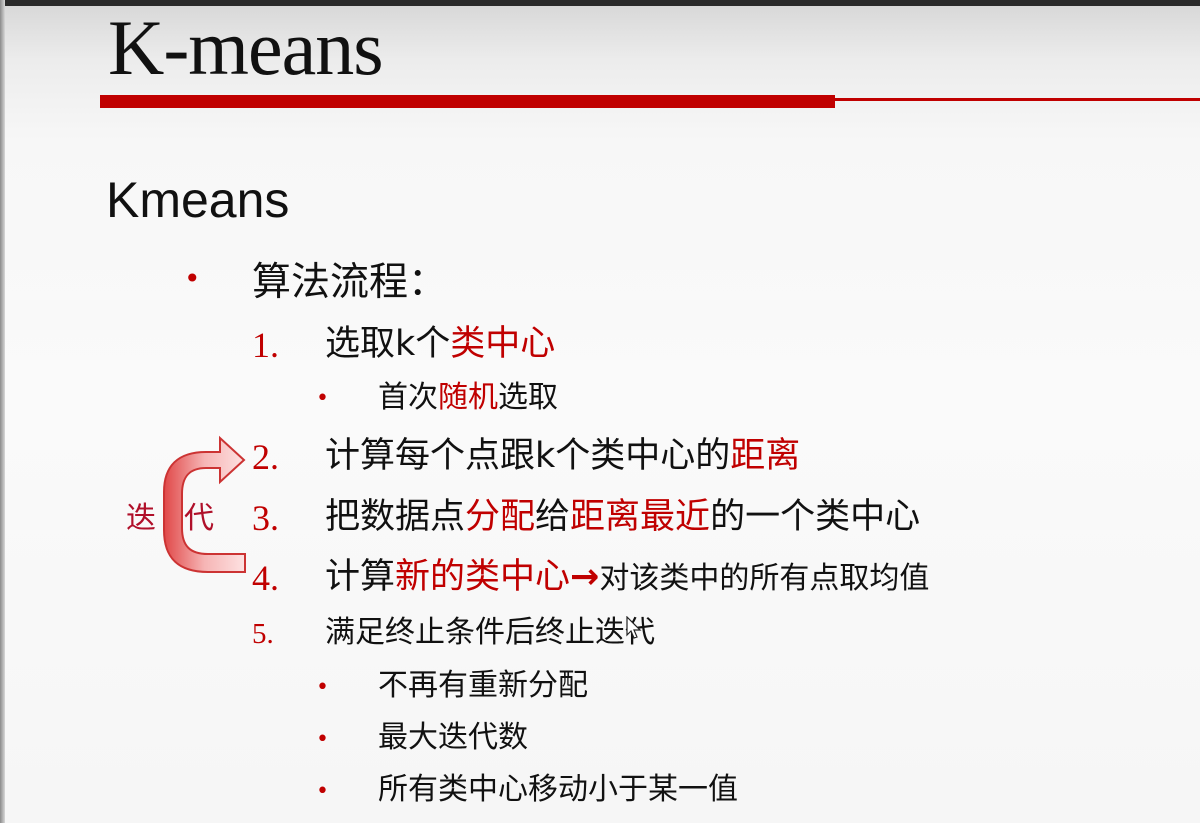  What do you see at coordinates (198, 200) in the screenshot?
I see `section-heading: Kmeans` at bounding box center [198, 200].